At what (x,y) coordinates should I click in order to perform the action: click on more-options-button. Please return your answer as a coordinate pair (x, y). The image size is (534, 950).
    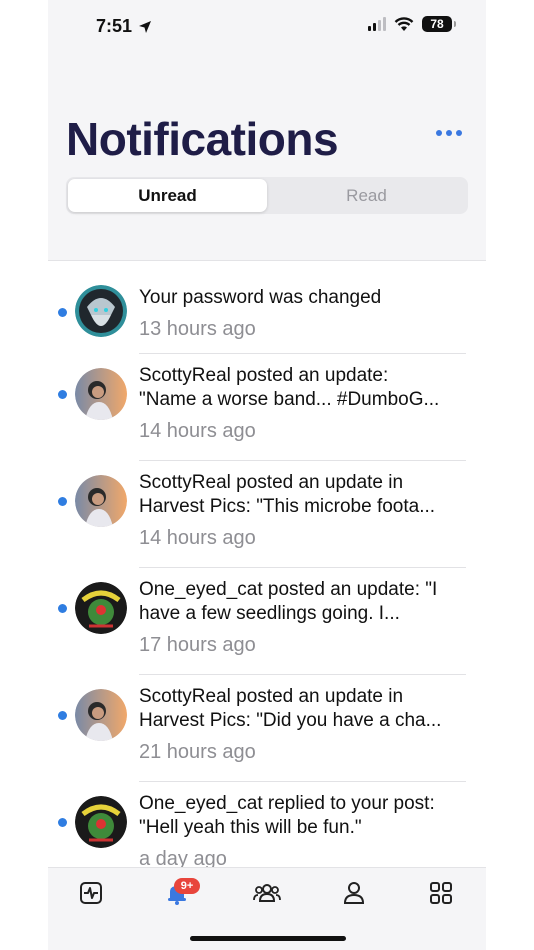
    Looking at the image, I should click on (449, 133).